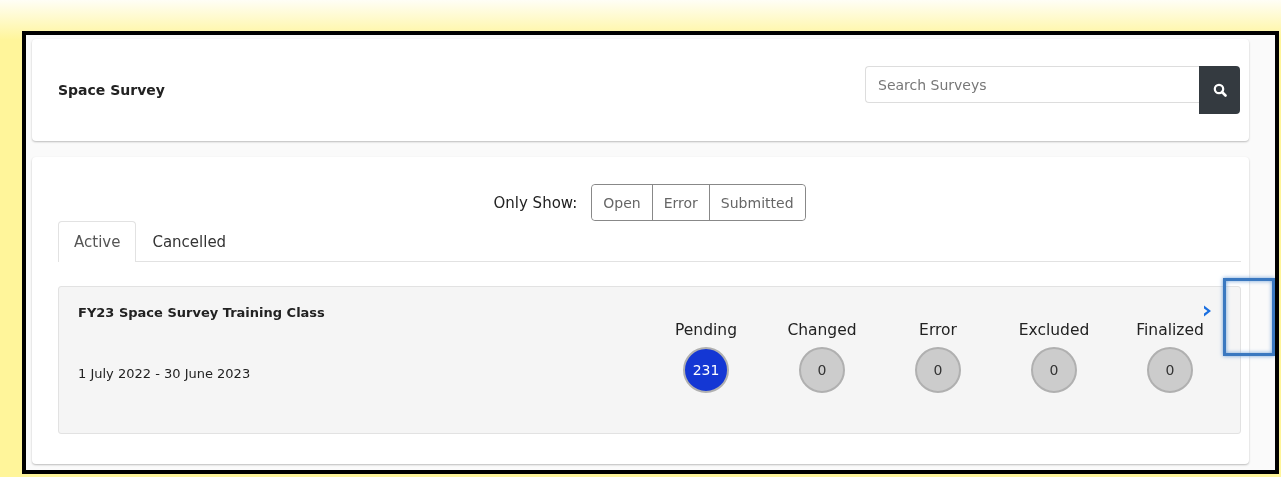  Describe the element at coordinates (1170, 330) in the screenshot. I see `status-label: Finalized` at that location.